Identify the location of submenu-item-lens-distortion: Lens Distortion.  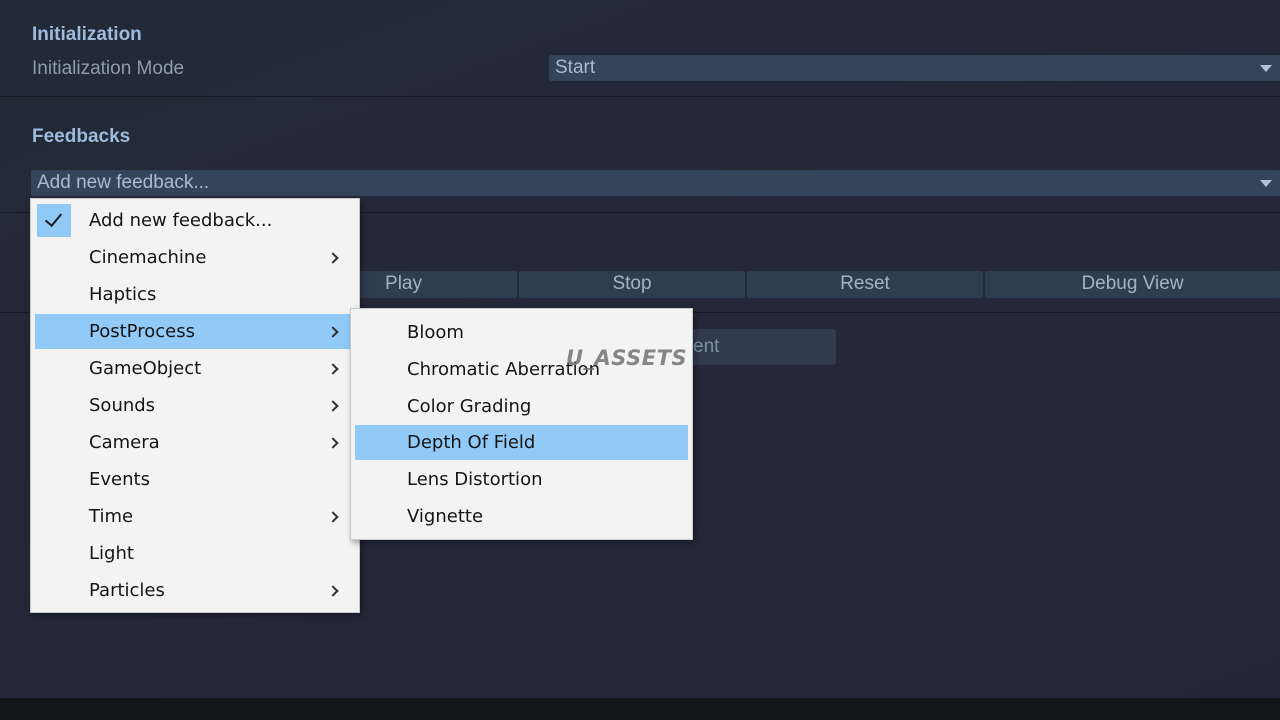
(521, 479).